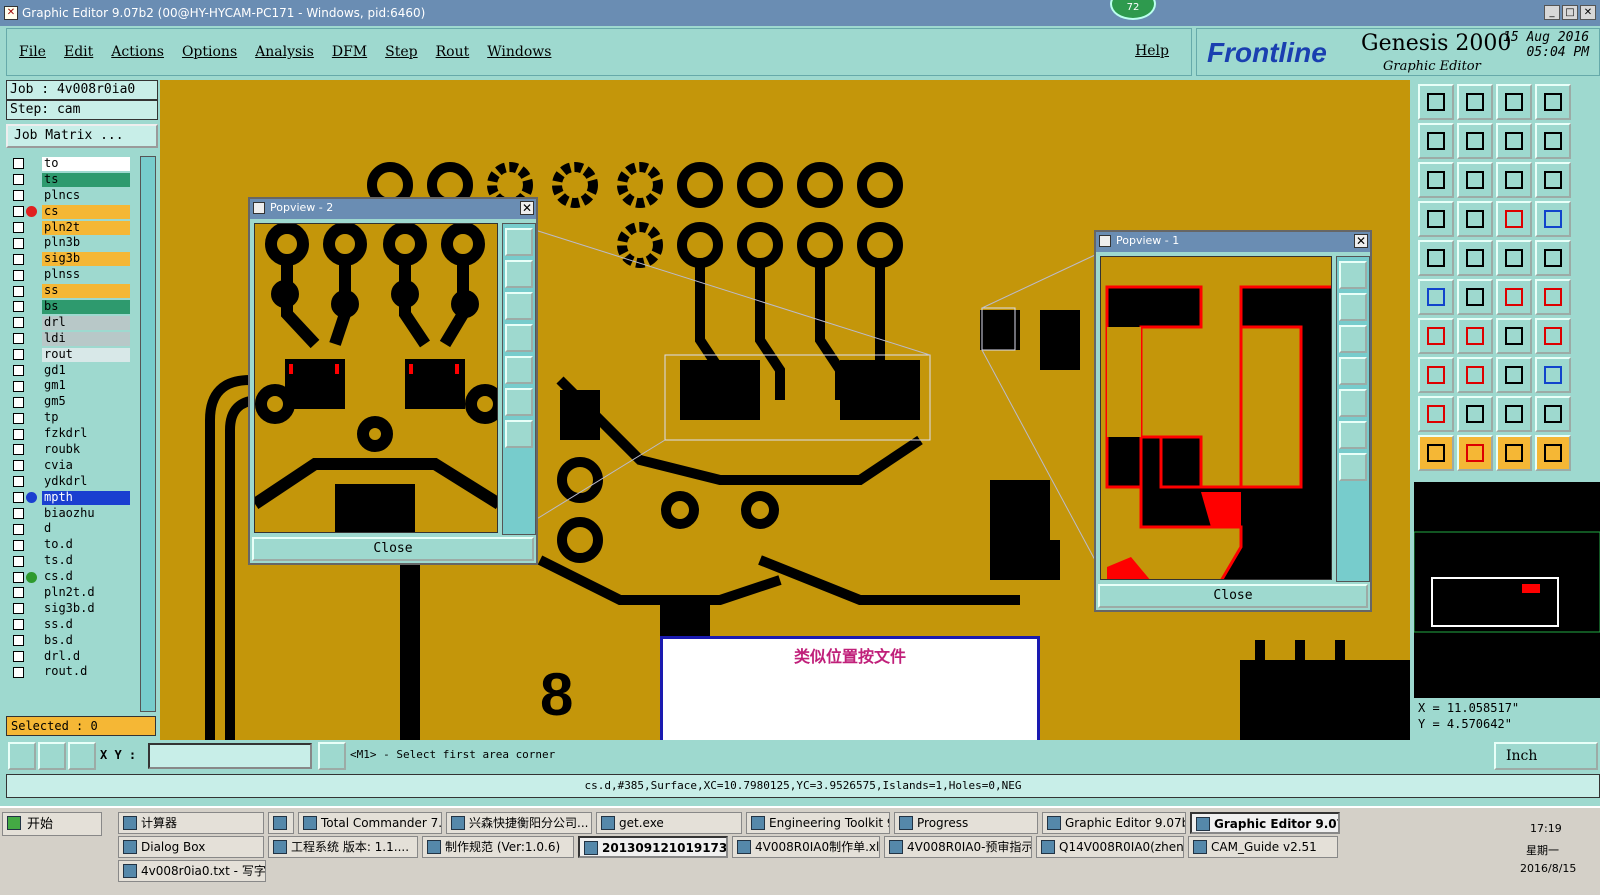 This screenshot has height=895, width=1600. Describe the element at coordinates (1546, 756) in the screenshot. I see `unit-selector: Inch` at that location.